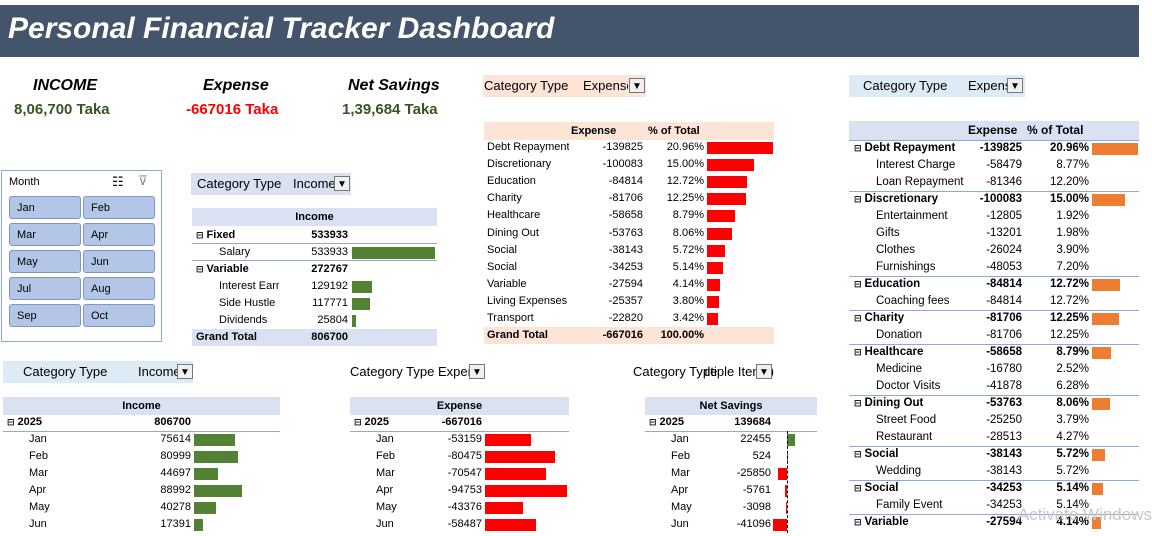 The height and width of the screenshot is (536, 1152). What do you see at coordinates (119, 261) in the screenshot?
I see `month-slicer-button: Jun` at bounding box center [119, 261].